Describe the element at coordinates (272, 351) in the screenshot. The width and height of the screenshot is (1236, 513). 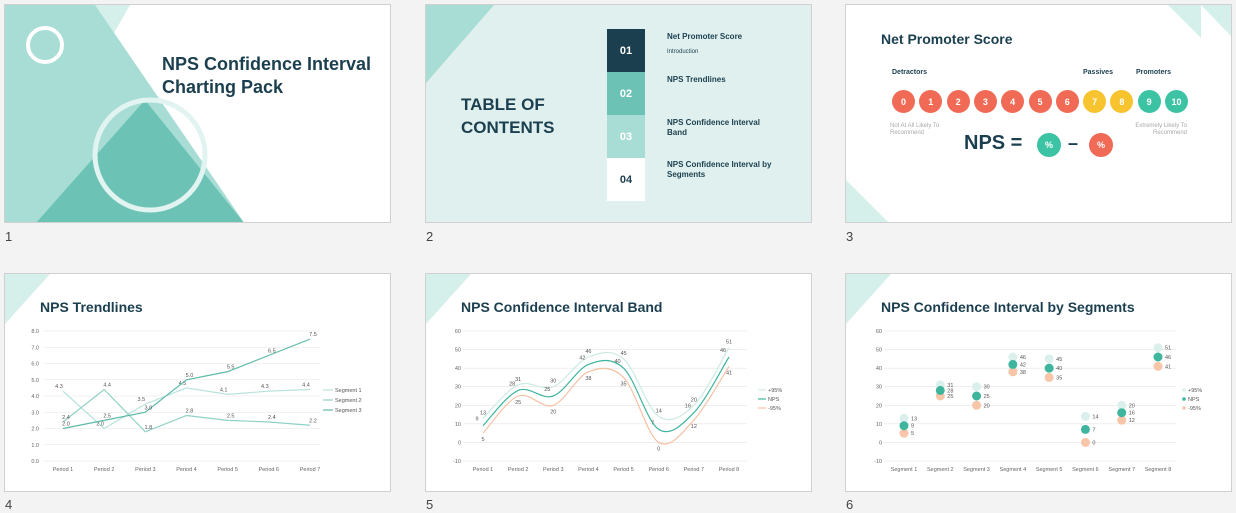
I see `data-label: 6.5` at that location.